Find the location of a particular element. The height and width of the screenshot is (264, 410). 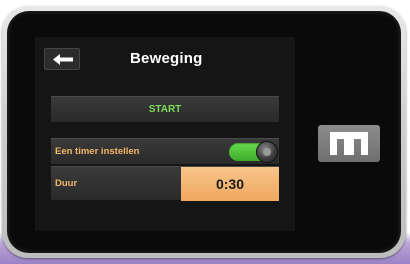

home-button is located at coordinates (349, 143).